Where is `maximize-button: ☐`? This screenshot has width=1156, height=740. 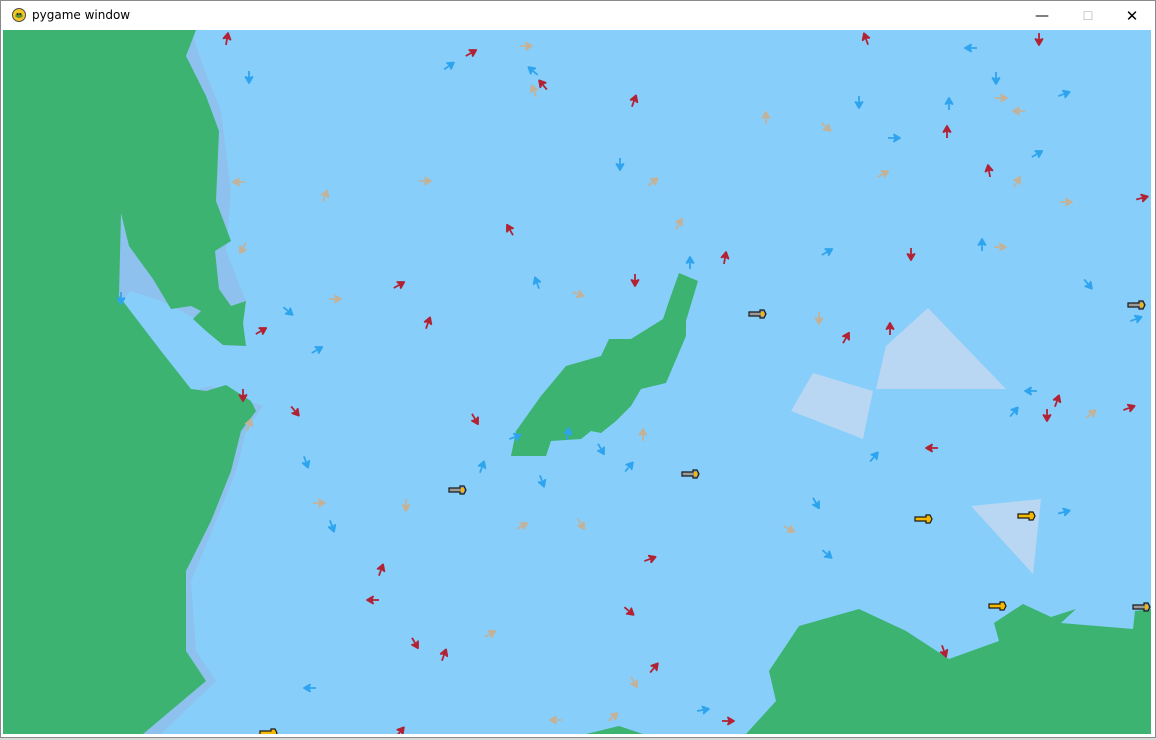 maximize-button: ☐ is located at coordinates (1088, 15).